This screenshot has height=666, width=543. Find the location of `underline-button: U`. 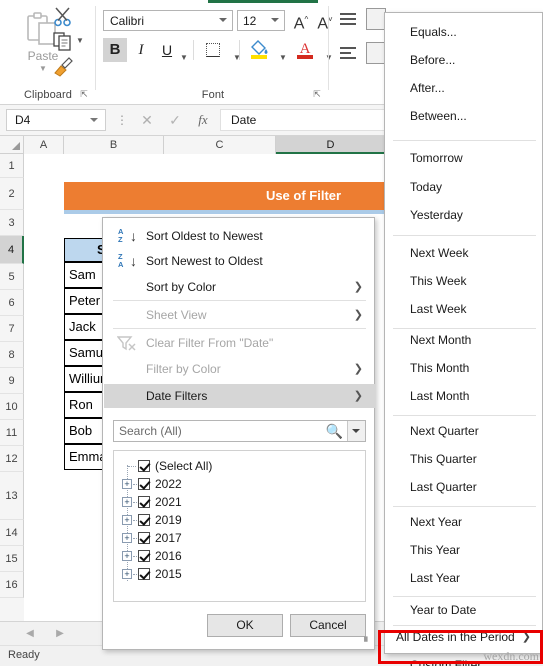

underline-button: U is located at coordinates (167, 50).